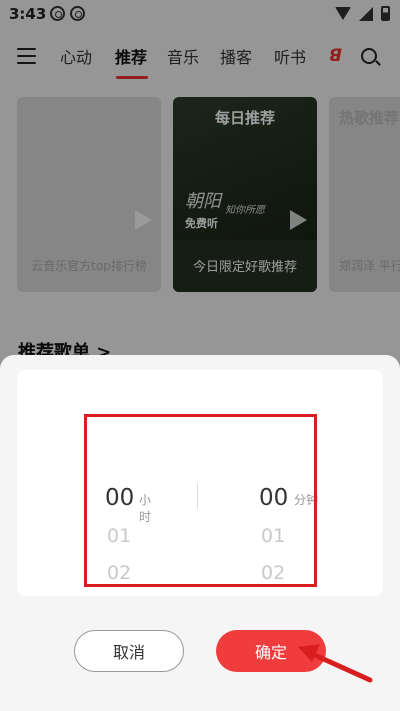  Describe the element at coordinates (335, 663) in the screenshot. I see `annotation-arrow-icon` at that location.